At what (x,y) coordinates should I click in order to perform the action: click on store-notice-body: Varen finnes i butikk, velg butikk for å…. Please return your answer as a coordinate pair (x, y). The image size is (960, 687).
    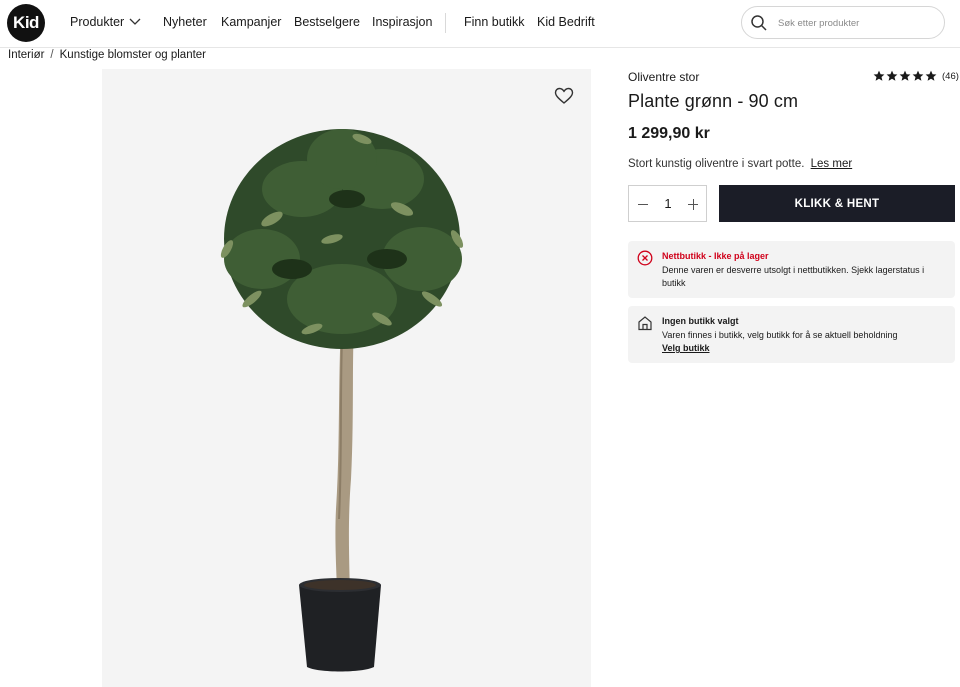
    Looking at the image, I should click on (780, 334).